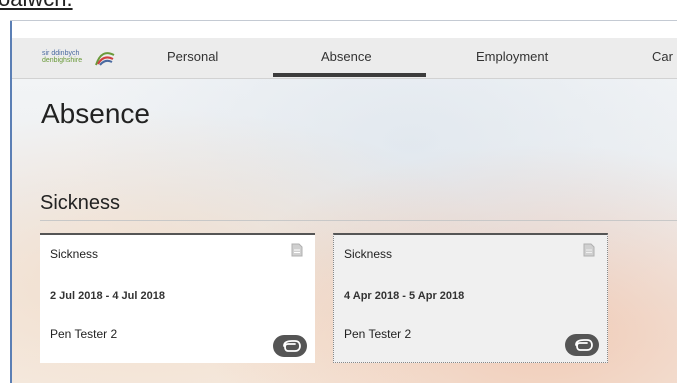  I want to click on tab-absence: Absence, so click(346, 56).